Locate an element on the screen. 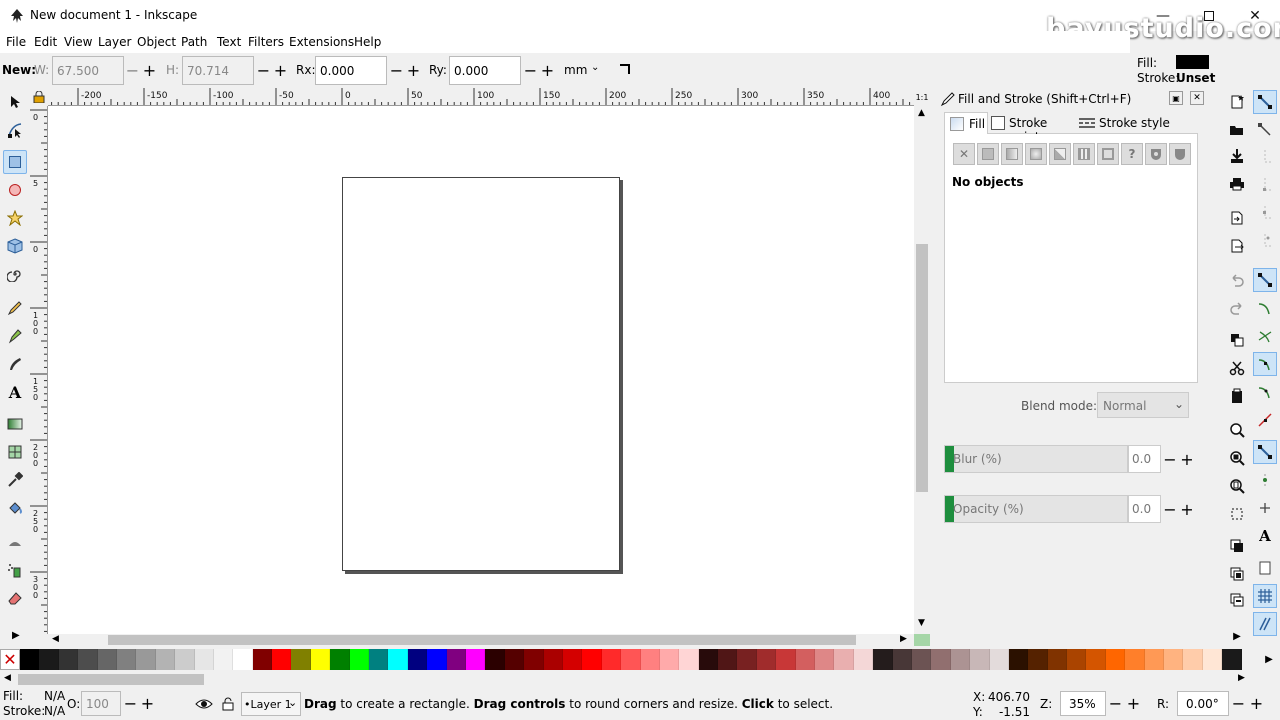 Image resolution: width=1280 pixels, height=720 pixels. zoom-input: 35% is located at coordinates (1083, 703).